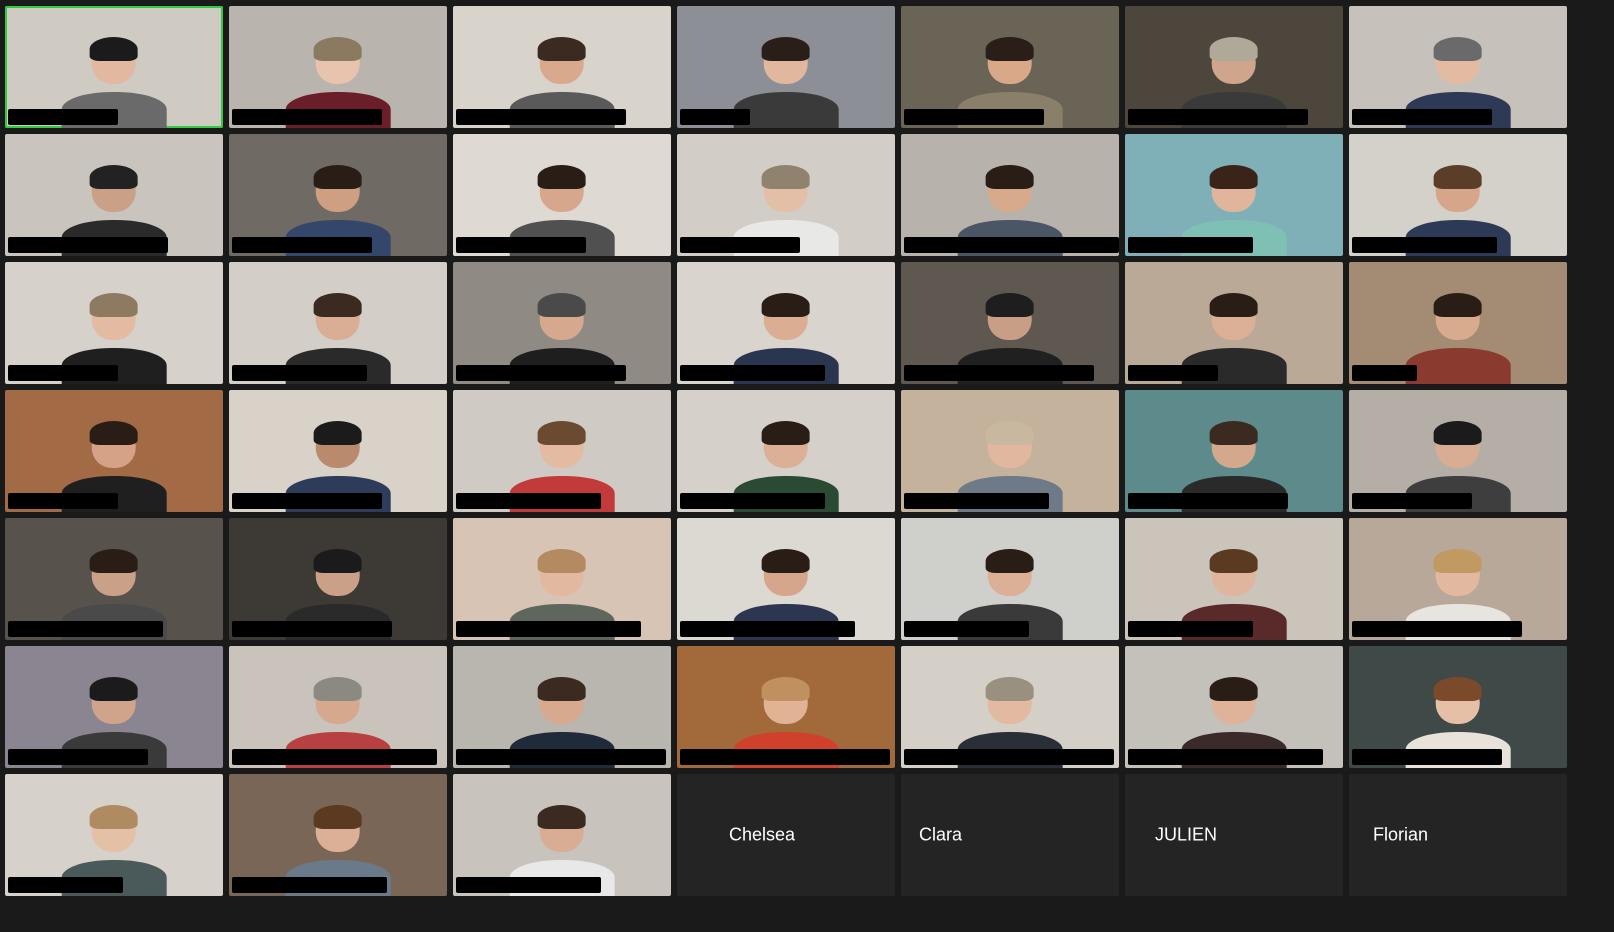 Image resolution: width=1614 pixels, height=932 pixels. Describe the element at coordinates (941, 834) in the screenshot. I see `participant-name: Clara` at that location.